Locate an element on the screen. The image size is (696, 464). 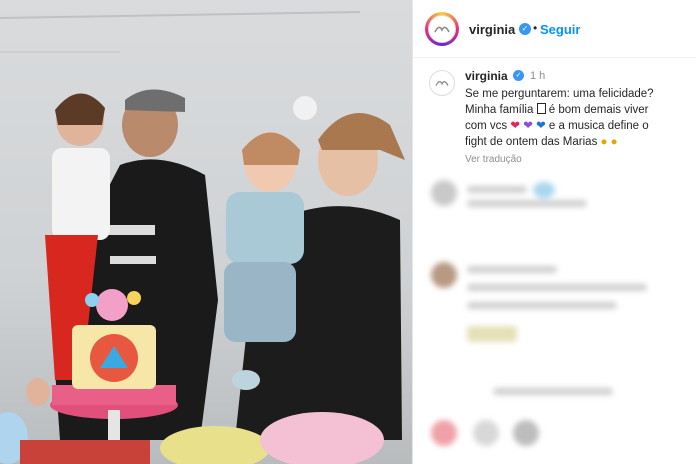
blue-heart-icon: ❤ is located at coordinates (541, 126).